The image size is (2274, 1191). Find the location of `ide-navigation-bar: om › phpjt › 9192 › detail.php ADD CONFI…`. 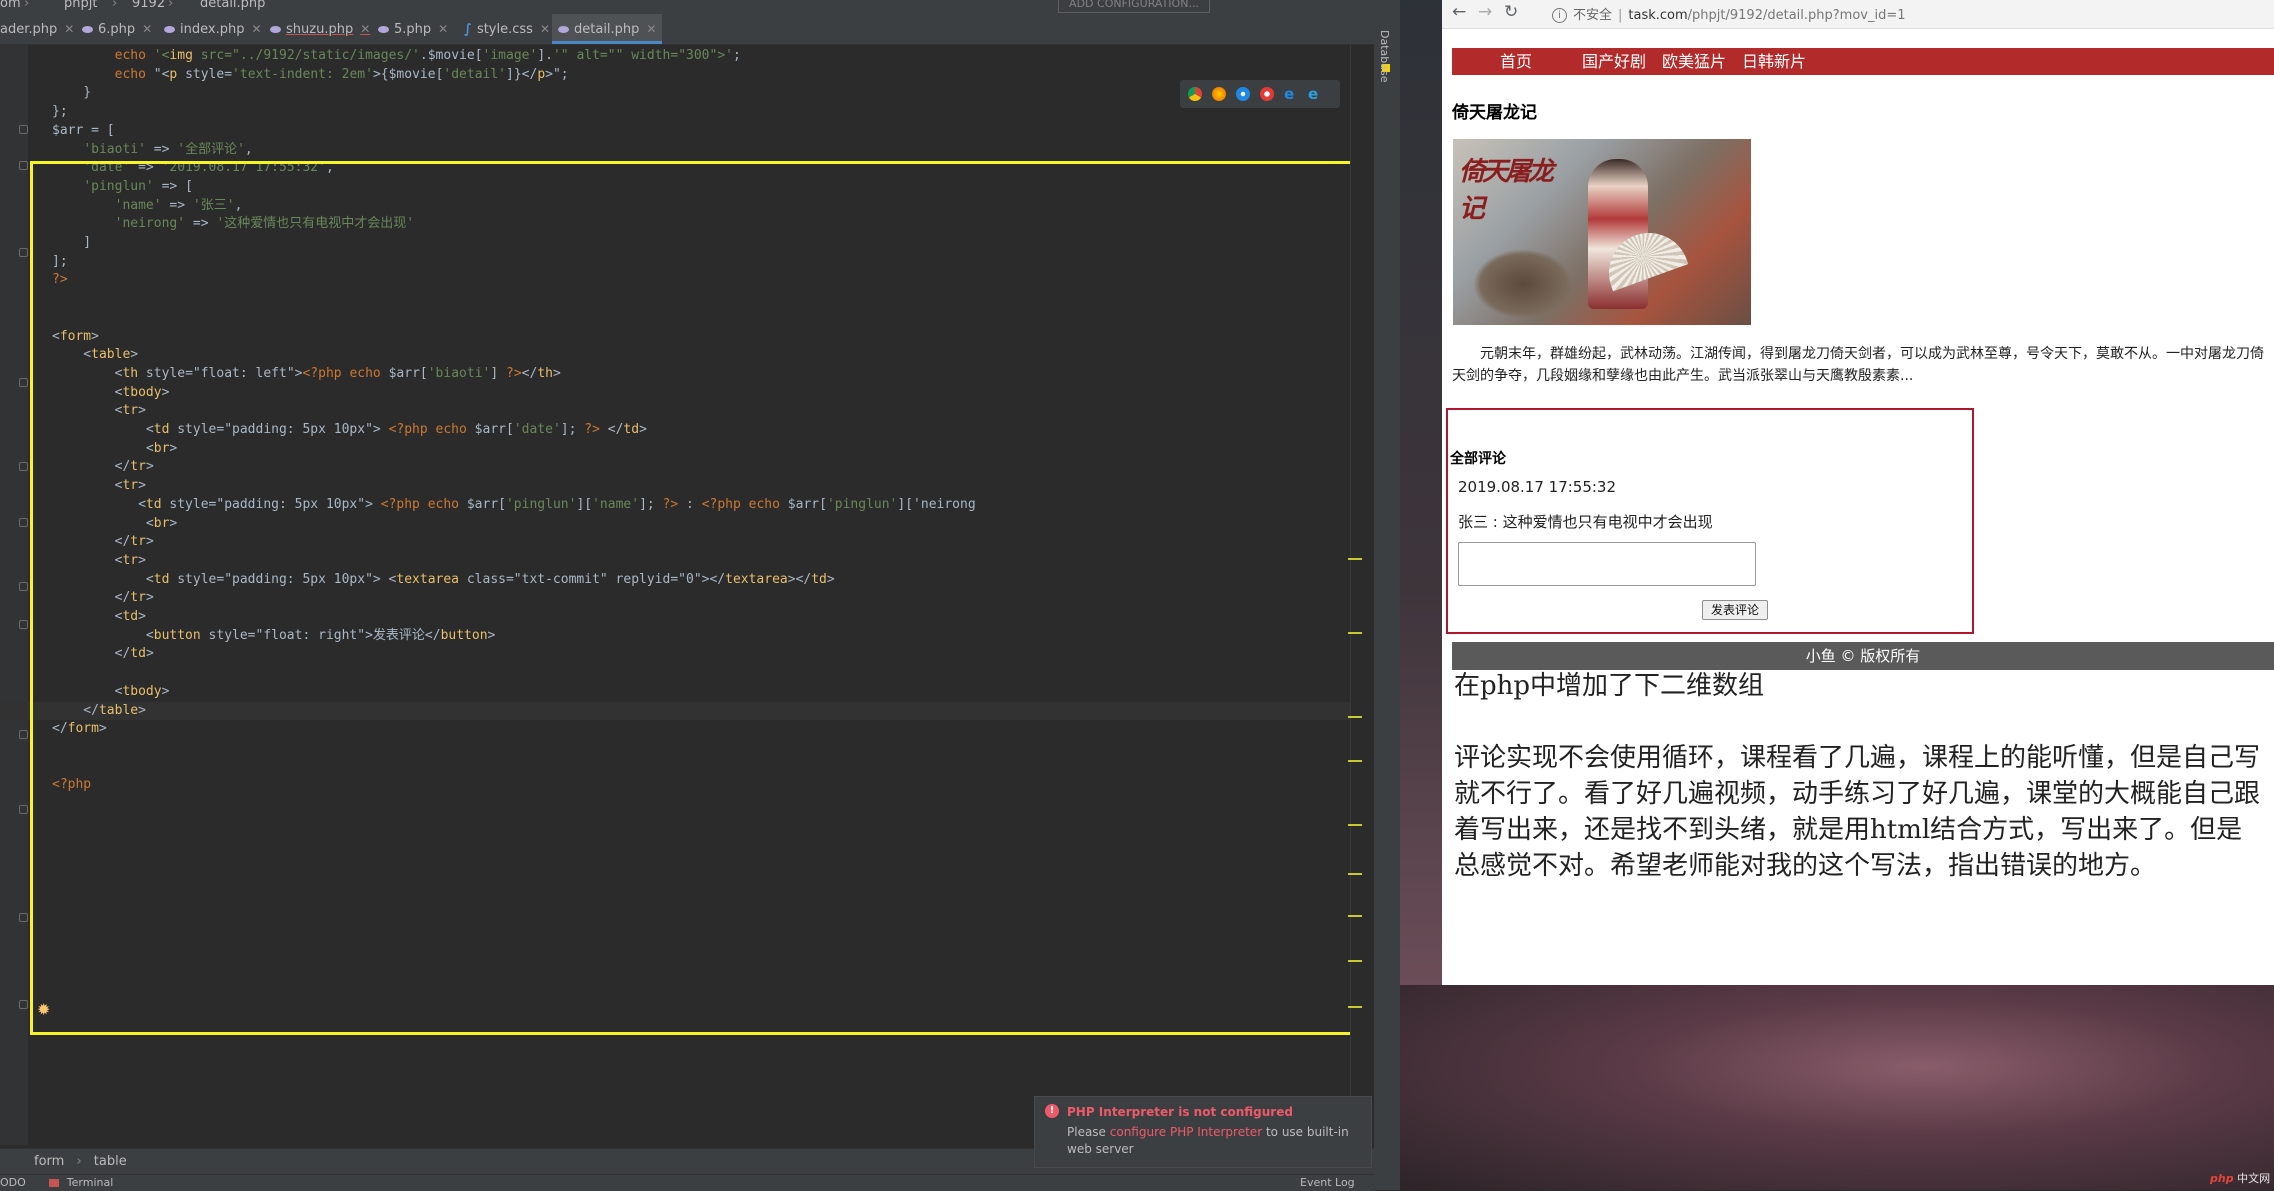

ide-navigation-bar: om › phpjt › 9192 › detail.php ADD CONFI… is located at coordinates (700, 7).